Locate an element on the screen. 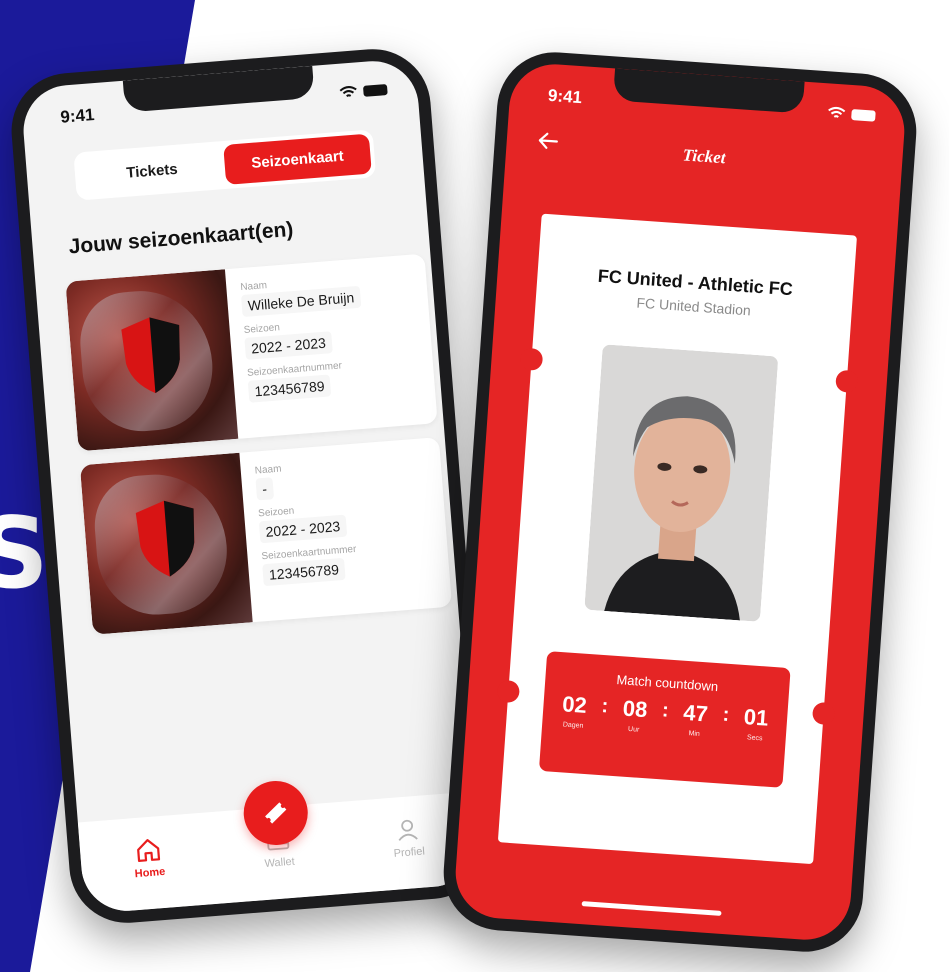  tab-home-label: Home is located at coordinates (150, 873).